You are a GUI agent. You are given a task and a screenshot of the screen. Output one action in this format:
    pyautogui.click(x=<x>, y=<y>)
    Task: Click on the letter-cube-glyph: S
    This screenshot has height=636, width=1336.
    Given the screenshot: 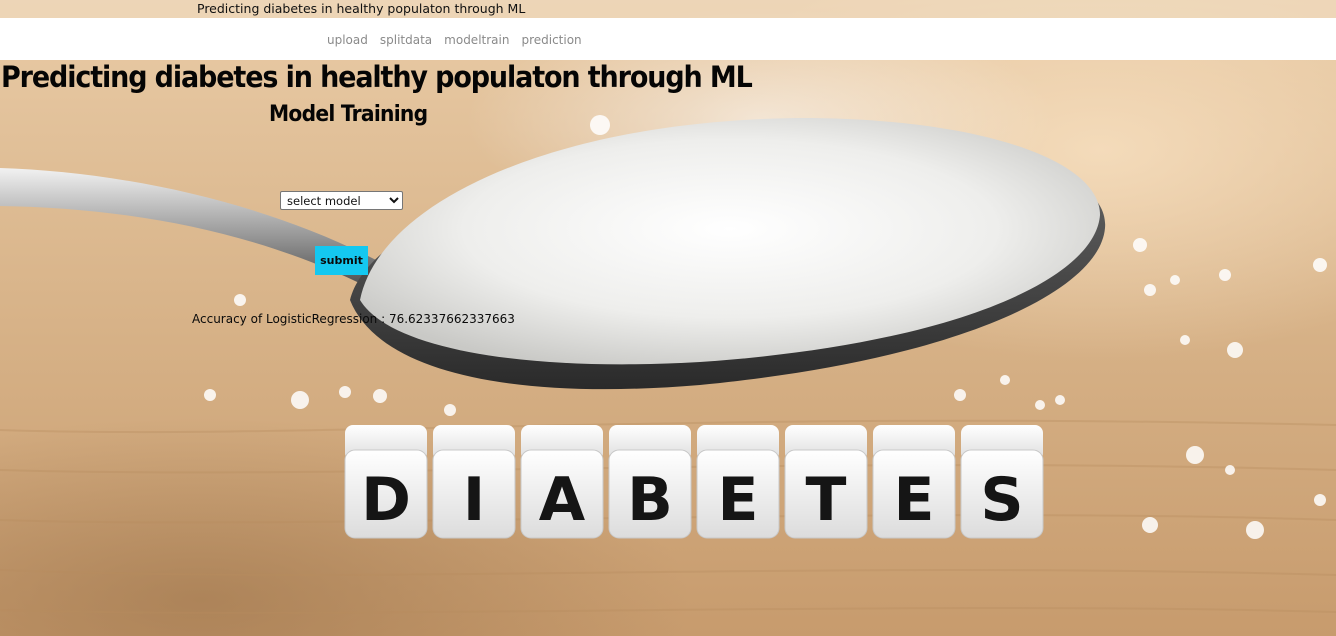 What is the action you would take?
    pyautogui.click(x=1001, y=500)
    